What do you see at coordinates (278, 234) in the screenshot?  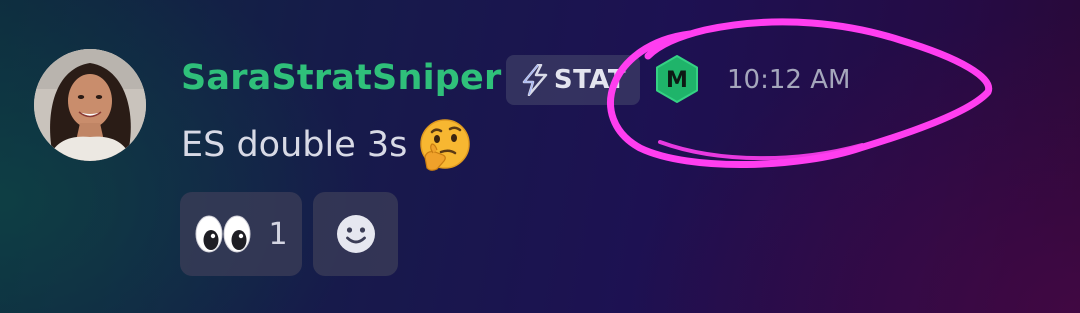 I see `reaction-count: 1` at bounding box center [278, 234].